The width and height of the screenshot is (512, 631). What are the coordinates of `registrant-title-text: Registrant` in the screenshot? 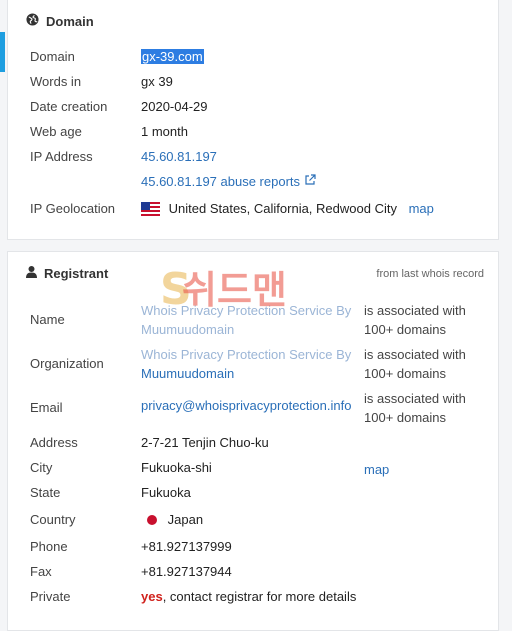 It's located at (76, 273).